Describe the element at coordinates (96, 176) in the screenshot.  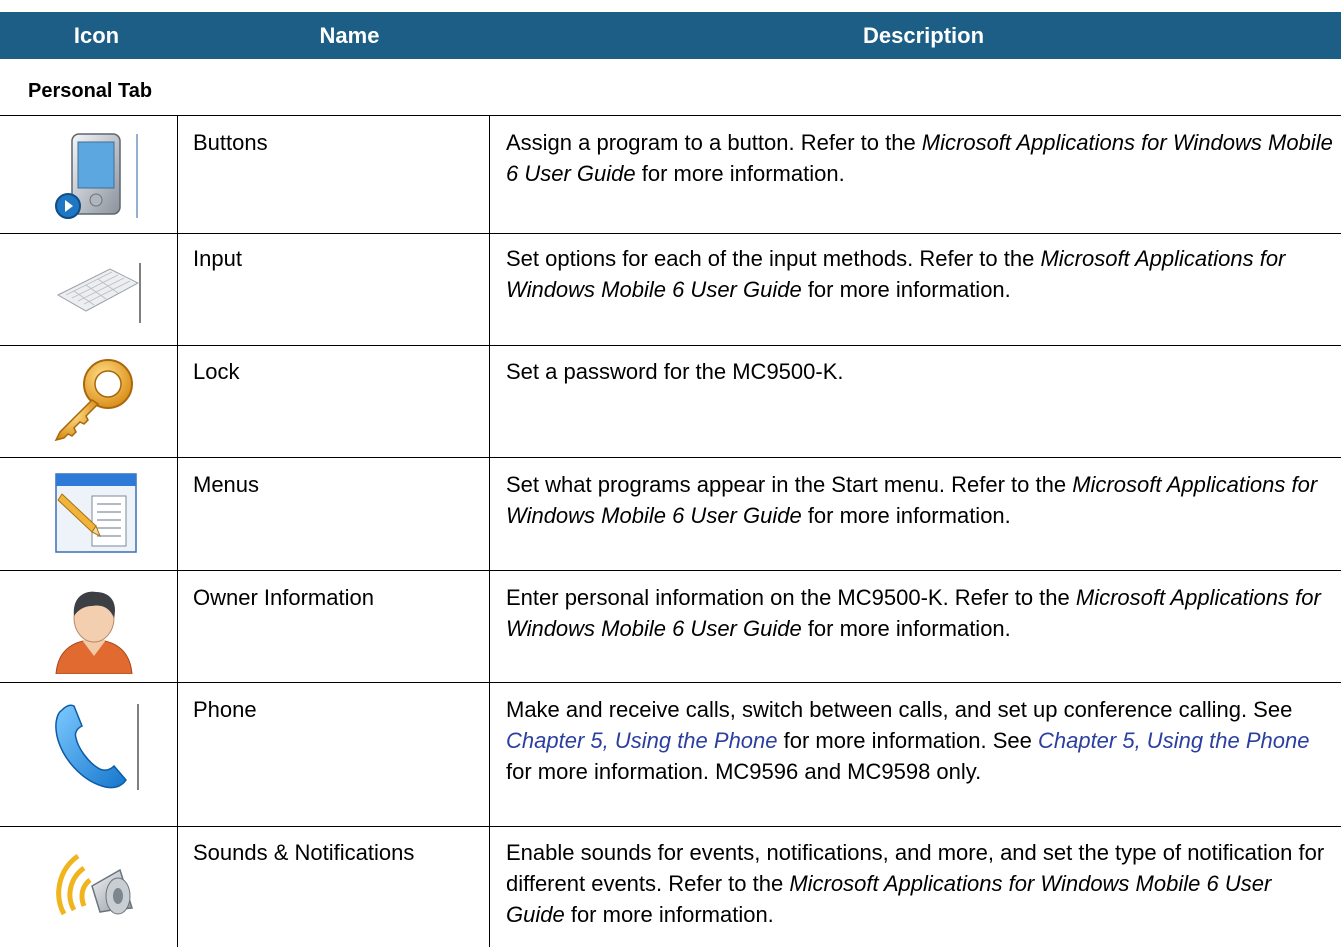
I see `buttons-device-icon` at that location.